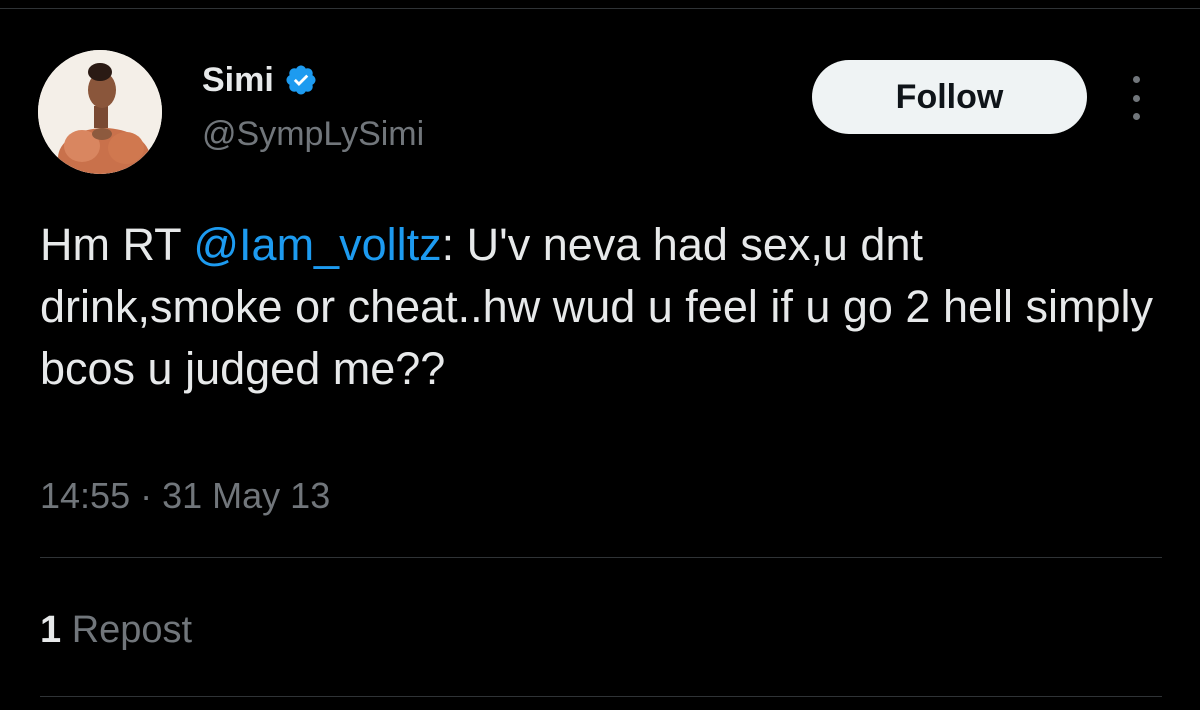 This screenshot has height=710, width=1200. I want to click on repost-label: Repost, so click(132, 630).